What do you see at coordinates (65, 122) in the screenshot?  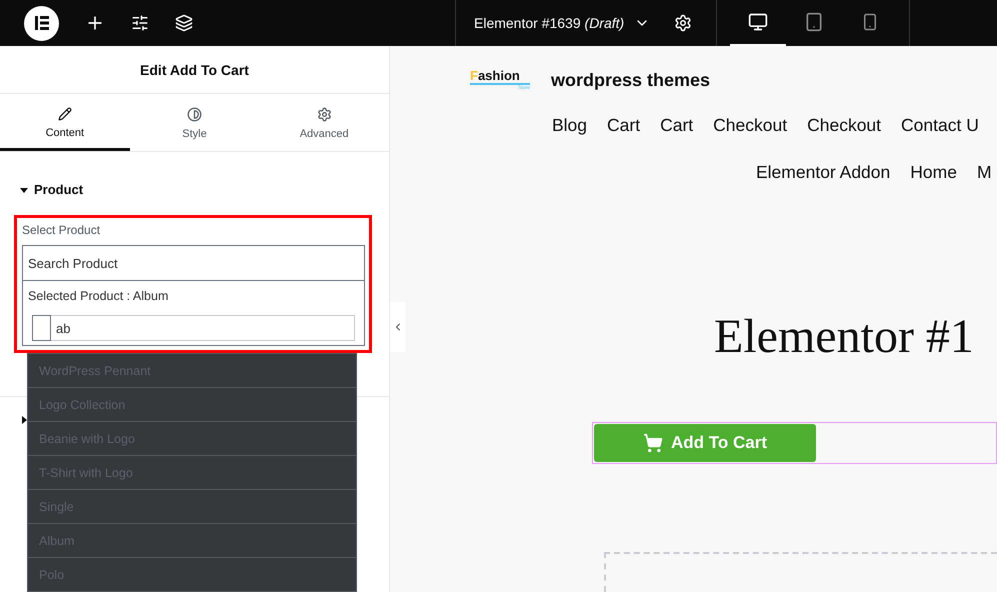 I see `panel-tab: Content` at bounding box center [65, 122].